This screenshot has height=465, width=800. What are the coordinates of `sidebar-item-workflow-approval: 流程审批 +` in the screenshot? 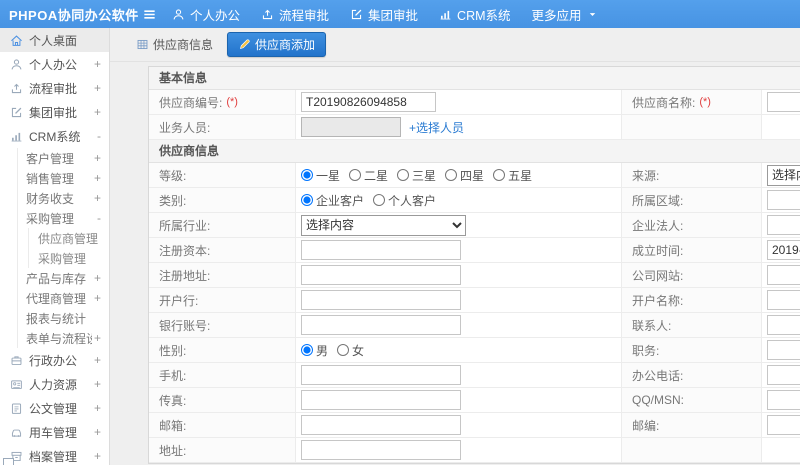 It's located at (54, 88).